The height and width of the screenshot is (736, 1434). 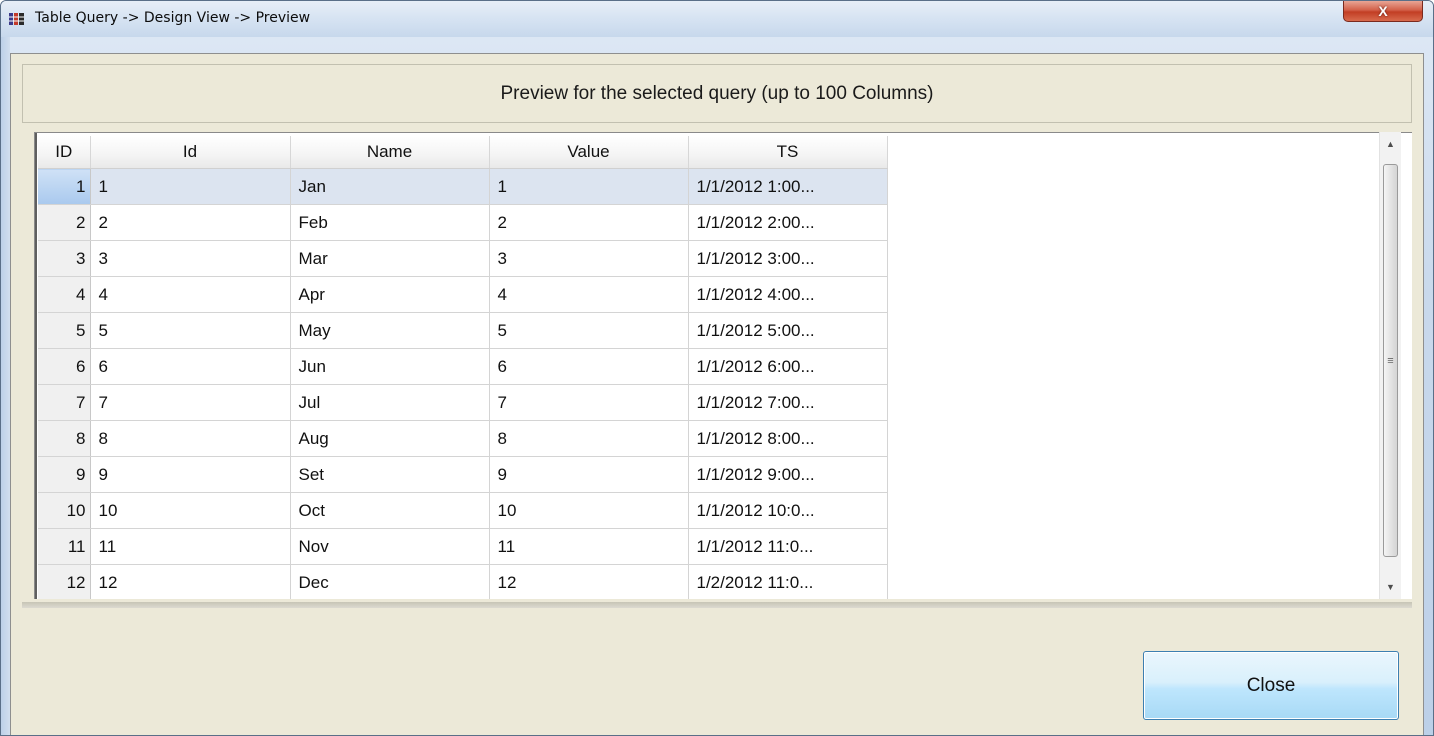 What do you see at coordinates (64, 510) in the screenshot?
I see `row-header-cell: 10` at bounding box center [64, 510].